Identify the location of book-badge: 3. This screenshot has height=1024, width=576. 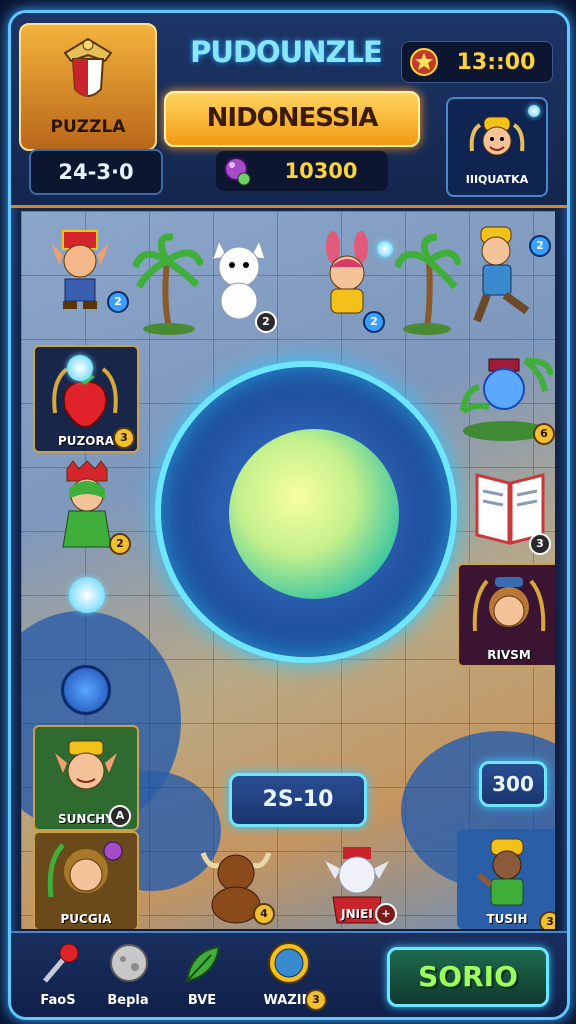
(540, 544).